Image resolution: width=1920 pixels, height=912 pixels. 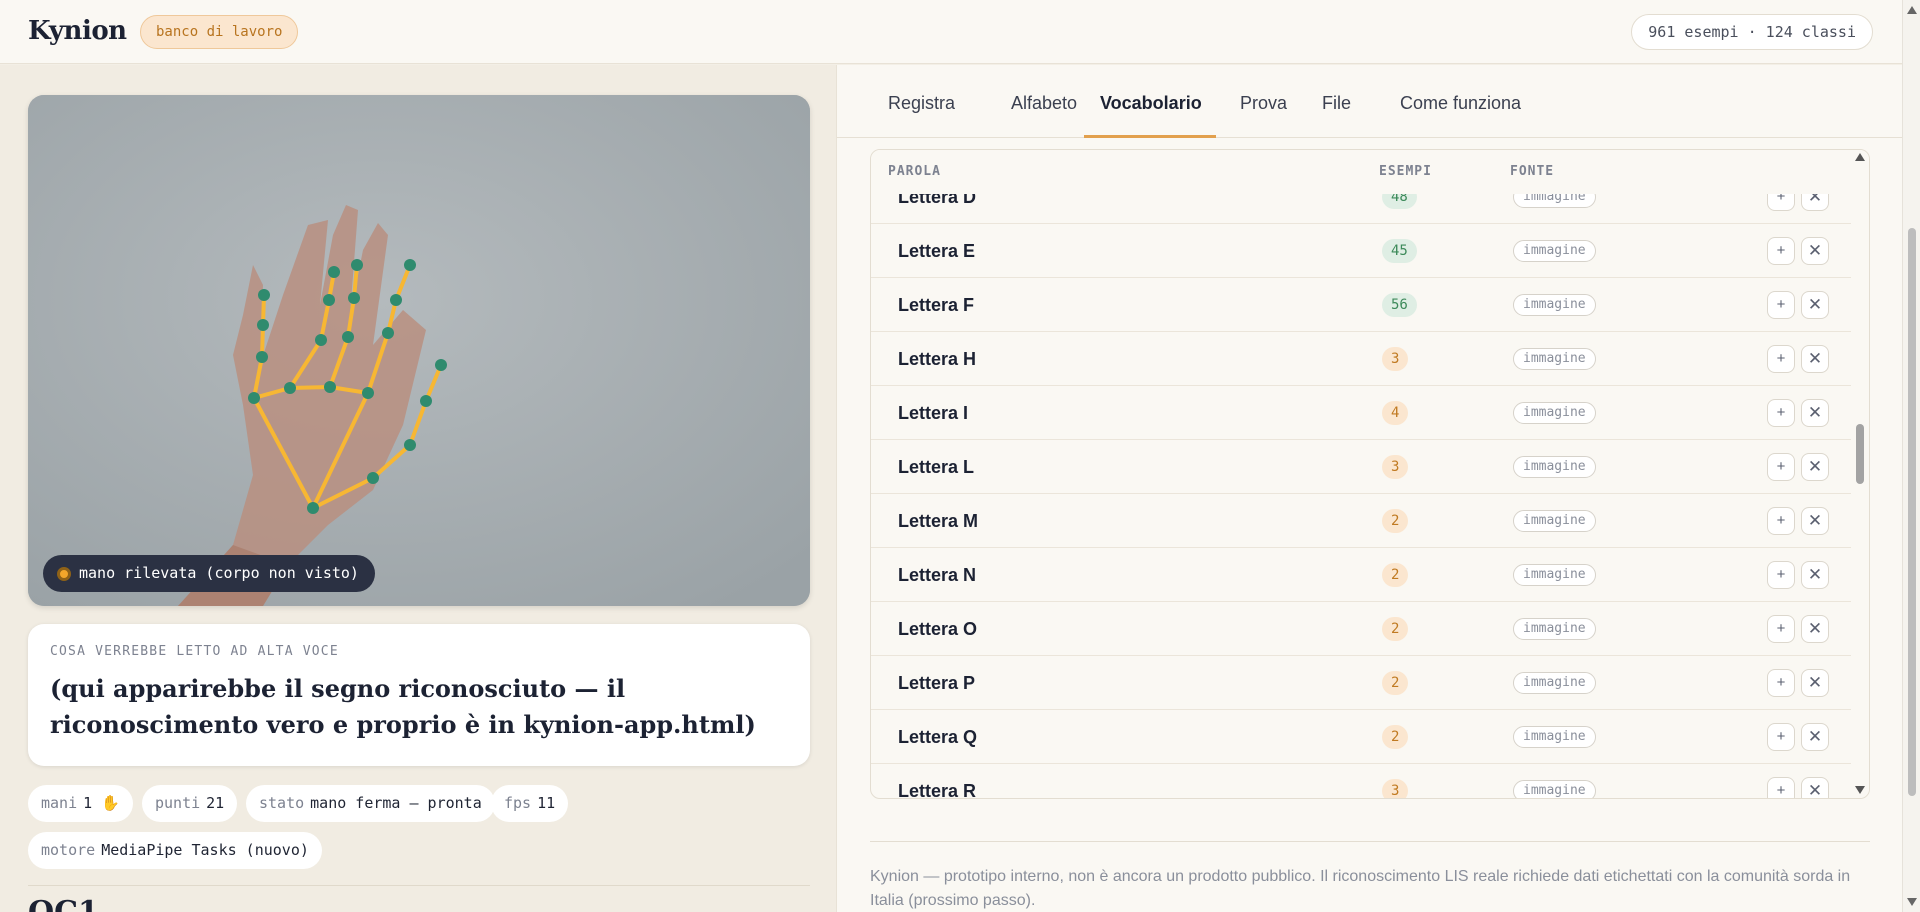 I want to click on brand-logo: Kynion, so click(x=77, y=31).